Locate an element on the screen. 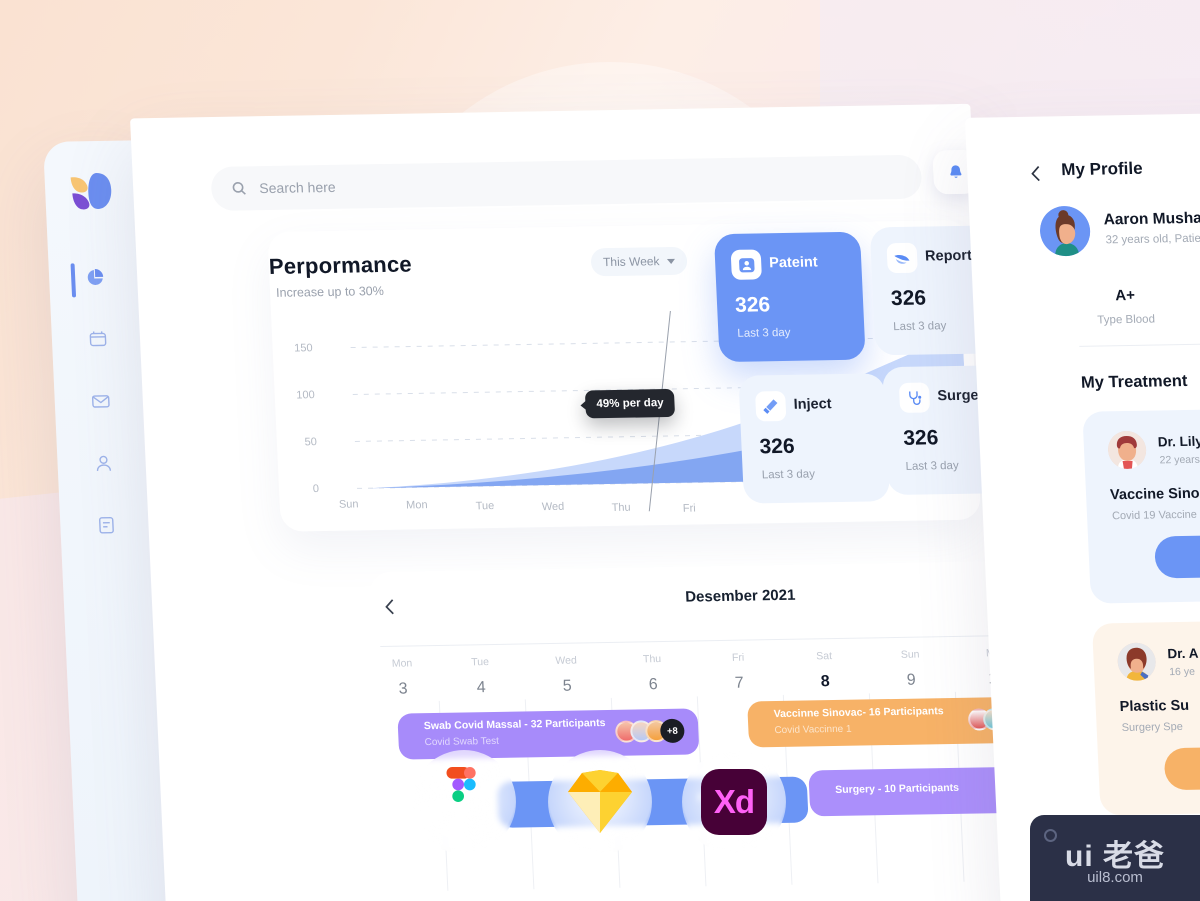 The width and height of the screenshot is (1200, 901). sketch-logo is located at coordinates (600, 802).